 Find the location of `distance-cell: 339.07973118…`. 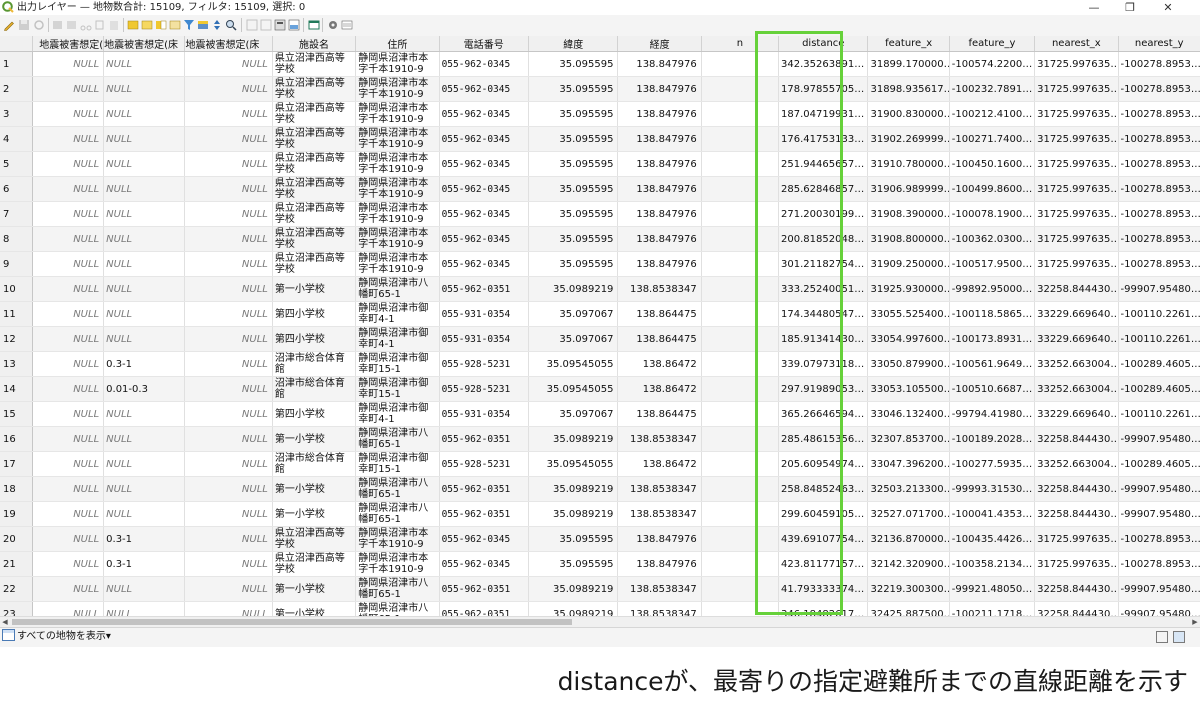

distance-cell: 339.07973118… is located at coordinates (823, 364).